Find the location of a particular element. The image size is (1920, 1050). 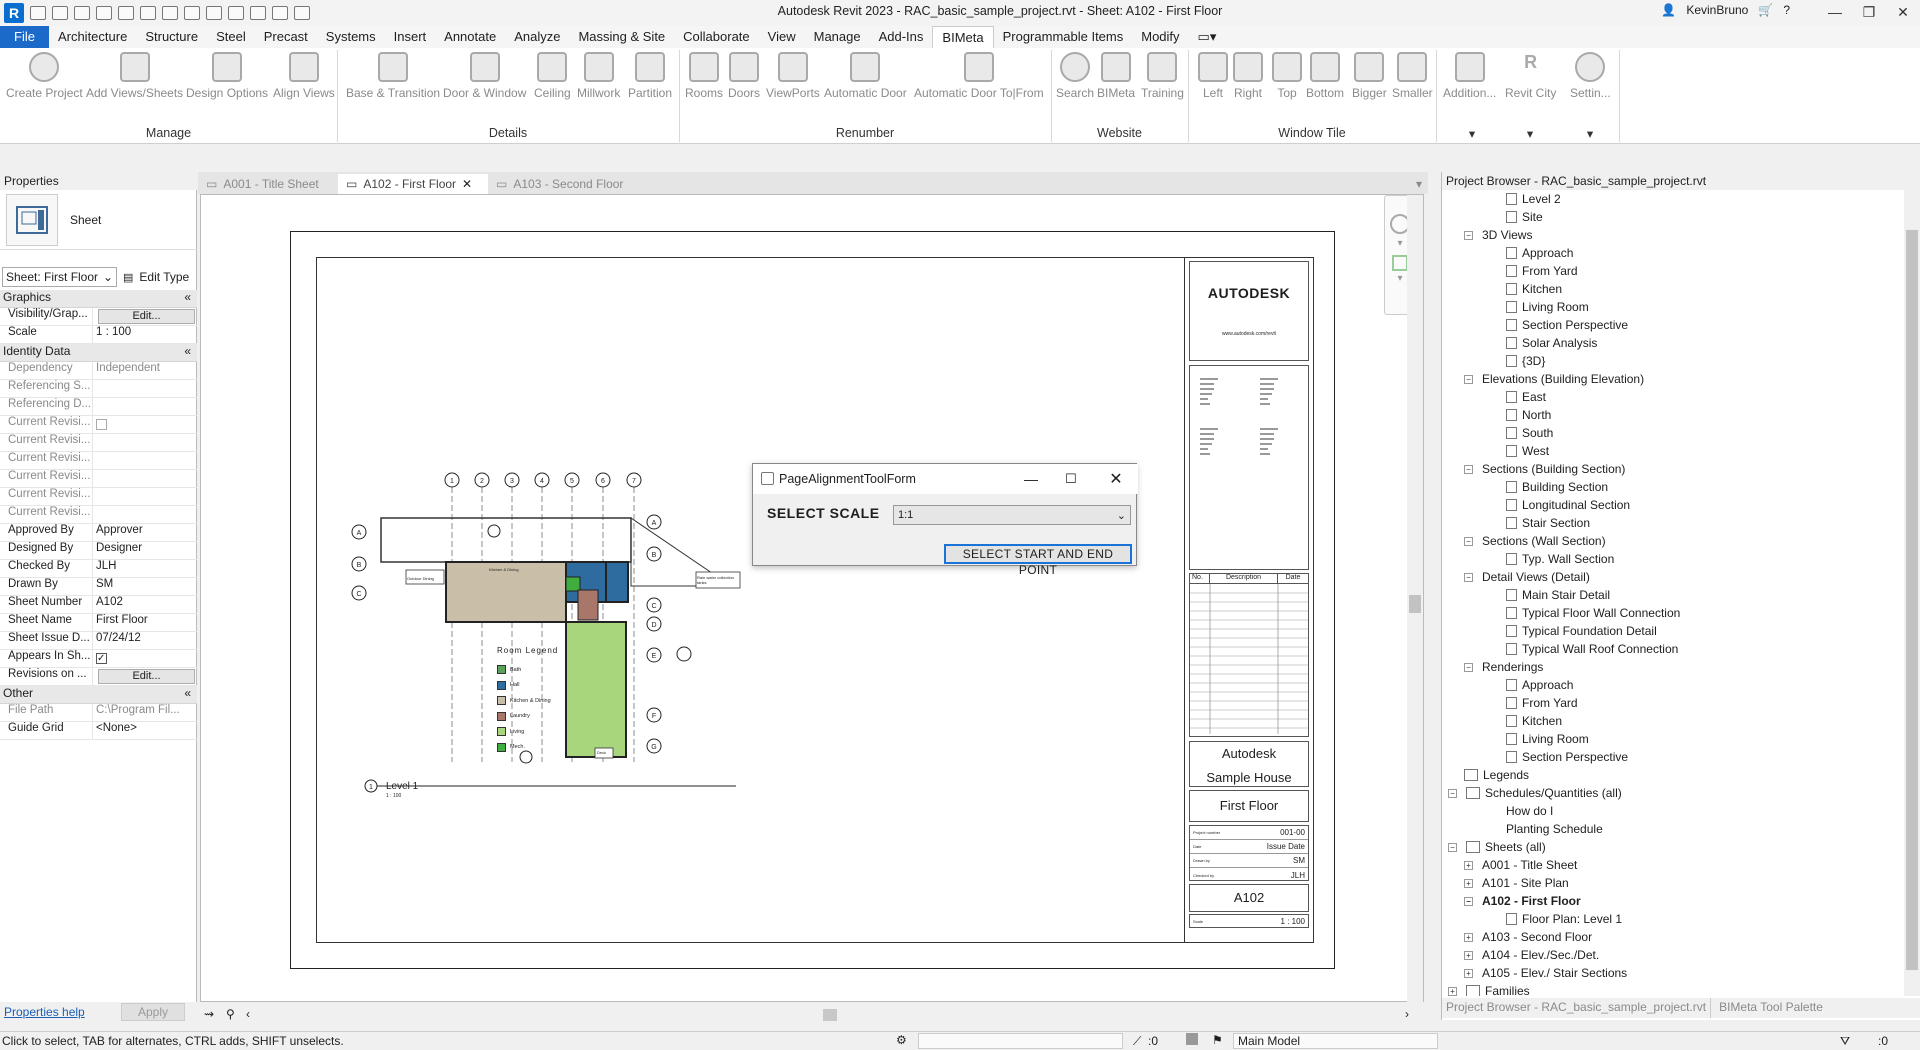

scroll-left-icon: ‹ is located at coordinates (248, 1014).